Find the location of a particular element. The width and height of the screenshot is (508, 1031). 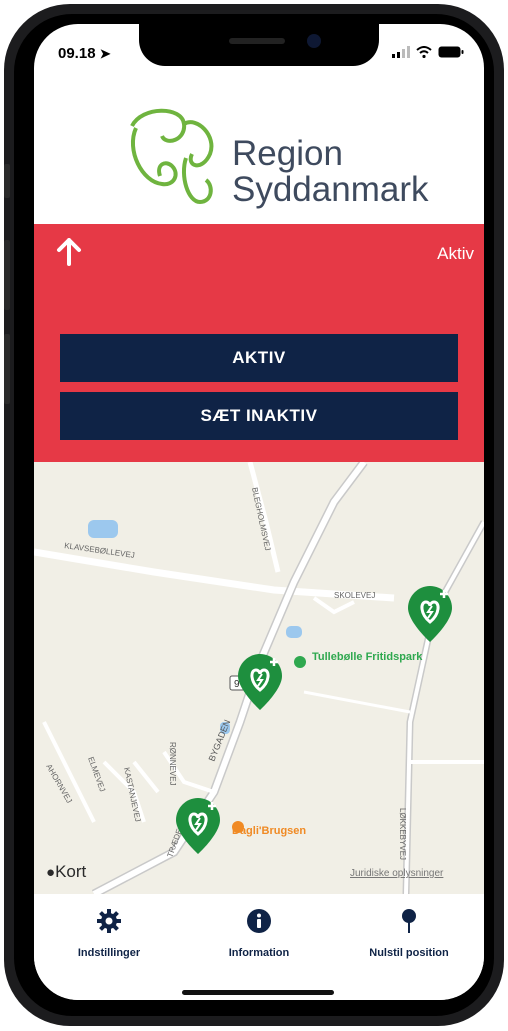

poi-label: Dagli'Brugsen is located at coordinates (269, 831).